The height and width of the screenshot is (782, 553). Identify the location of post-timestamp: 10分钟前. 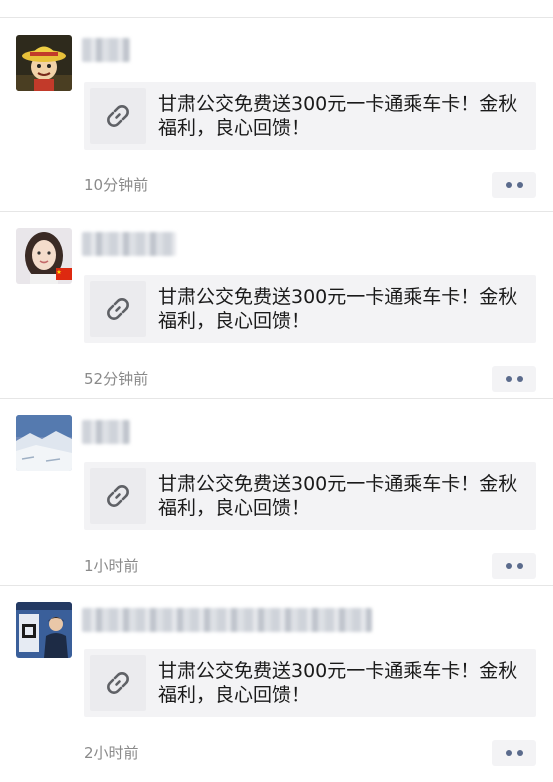
(116, 185).